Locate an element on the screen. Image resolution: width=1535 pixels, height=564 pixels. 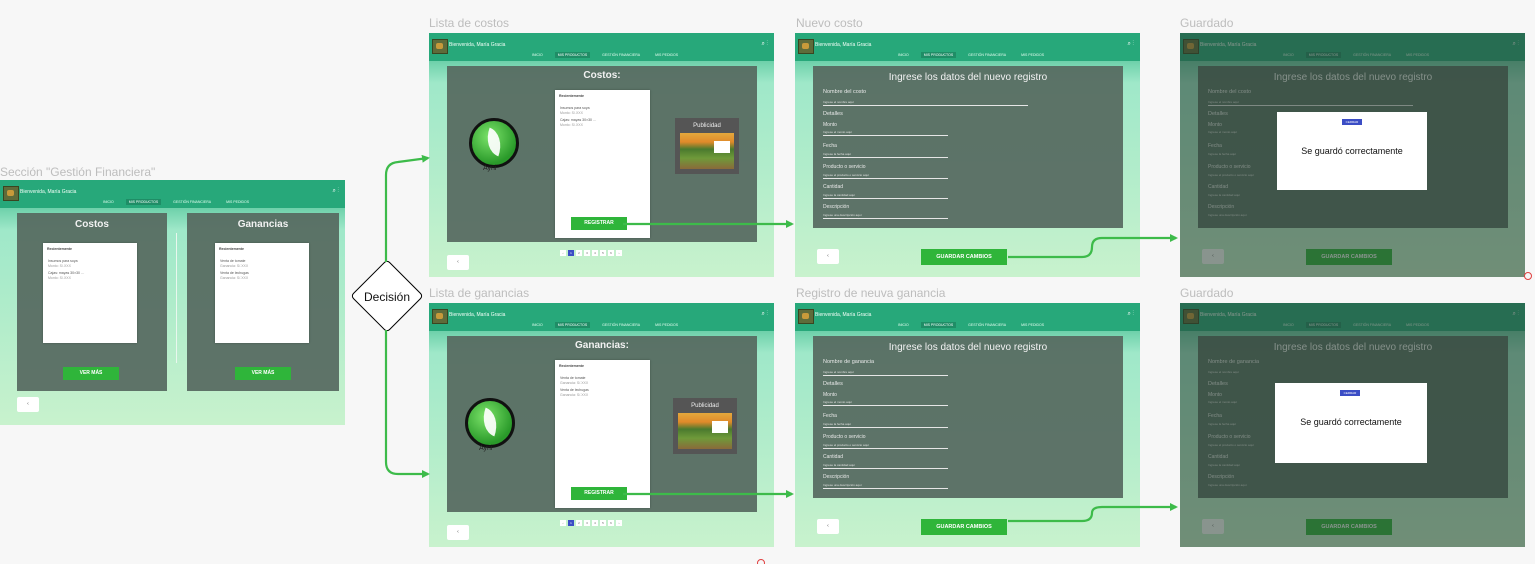
arrow-decision-to-ganancias is located at coordinates (407, 404).